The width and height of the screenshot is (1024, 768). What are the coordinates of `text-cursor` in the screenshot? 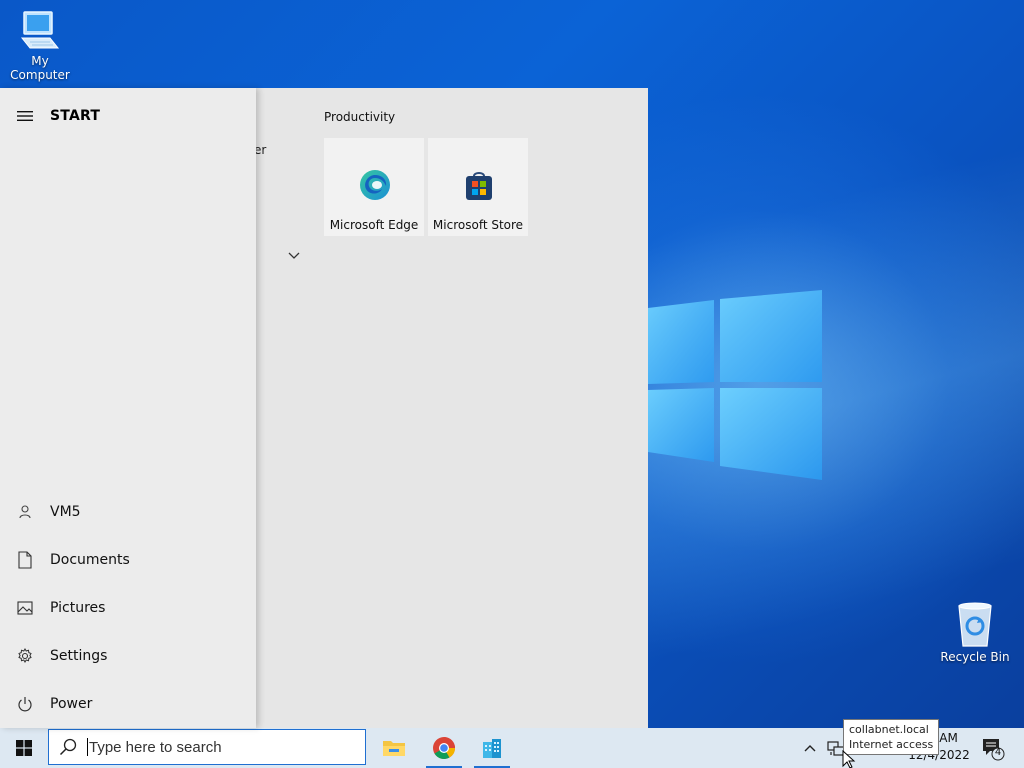 It's located at (87, 747).